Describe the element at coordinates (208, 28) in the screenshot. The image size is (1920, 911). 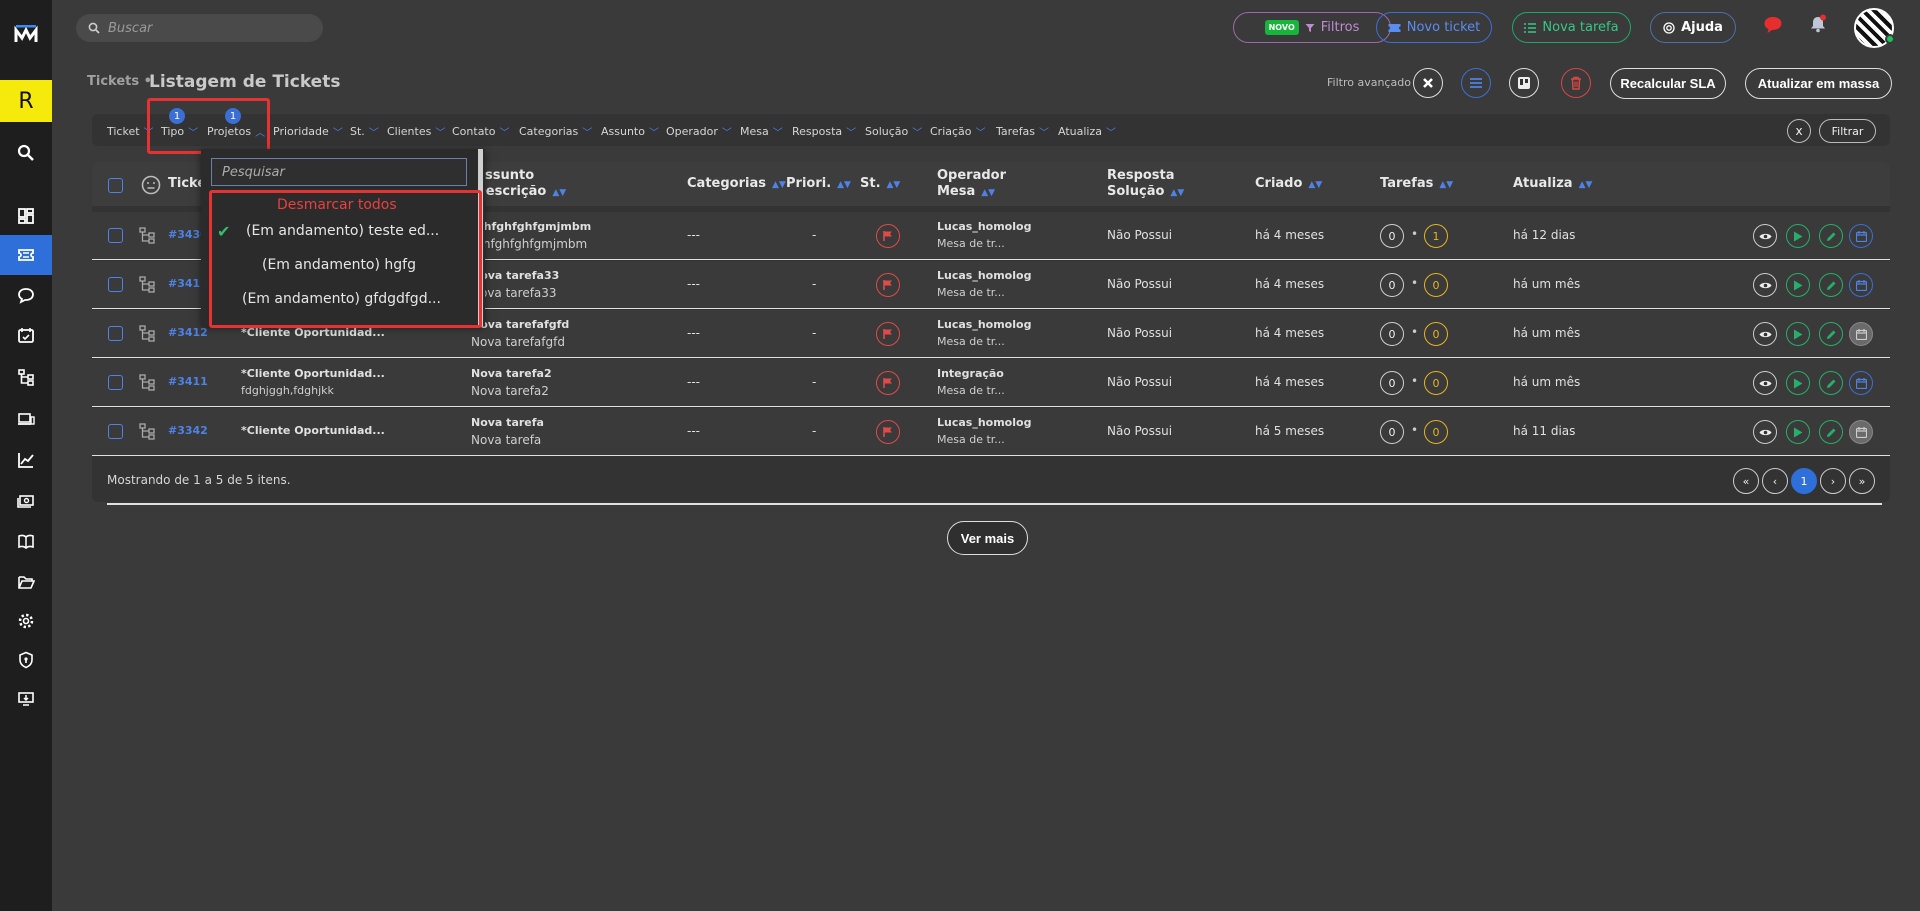
I see `global-search-input` at that location.